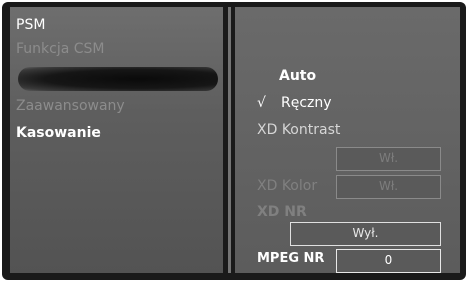 The width and height of the screenshot is (470, 283). I want to click on menu-item-csm: Funkcja CSM, so click(60, 49).